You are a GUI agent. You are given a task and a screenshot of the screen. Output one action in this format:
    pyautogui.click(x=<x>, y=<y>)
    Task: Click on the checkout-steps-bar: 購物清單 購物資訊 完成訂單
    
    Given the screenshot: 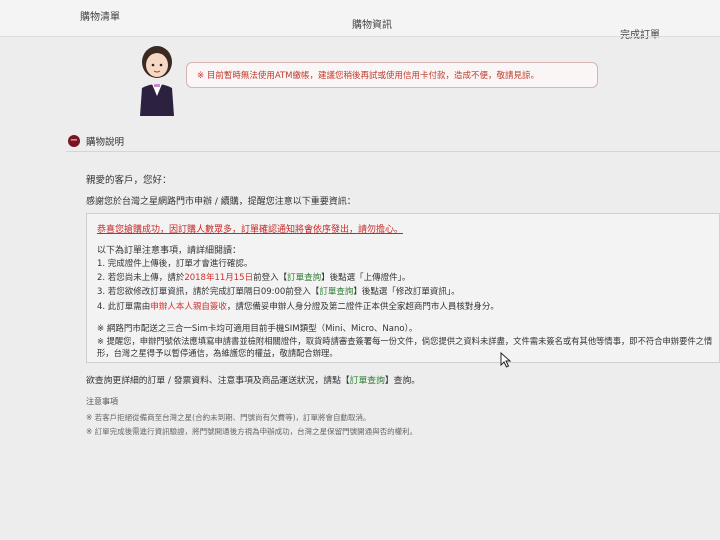 What is the action you would take?
    pyautogui.click(x=360, y=20)
    